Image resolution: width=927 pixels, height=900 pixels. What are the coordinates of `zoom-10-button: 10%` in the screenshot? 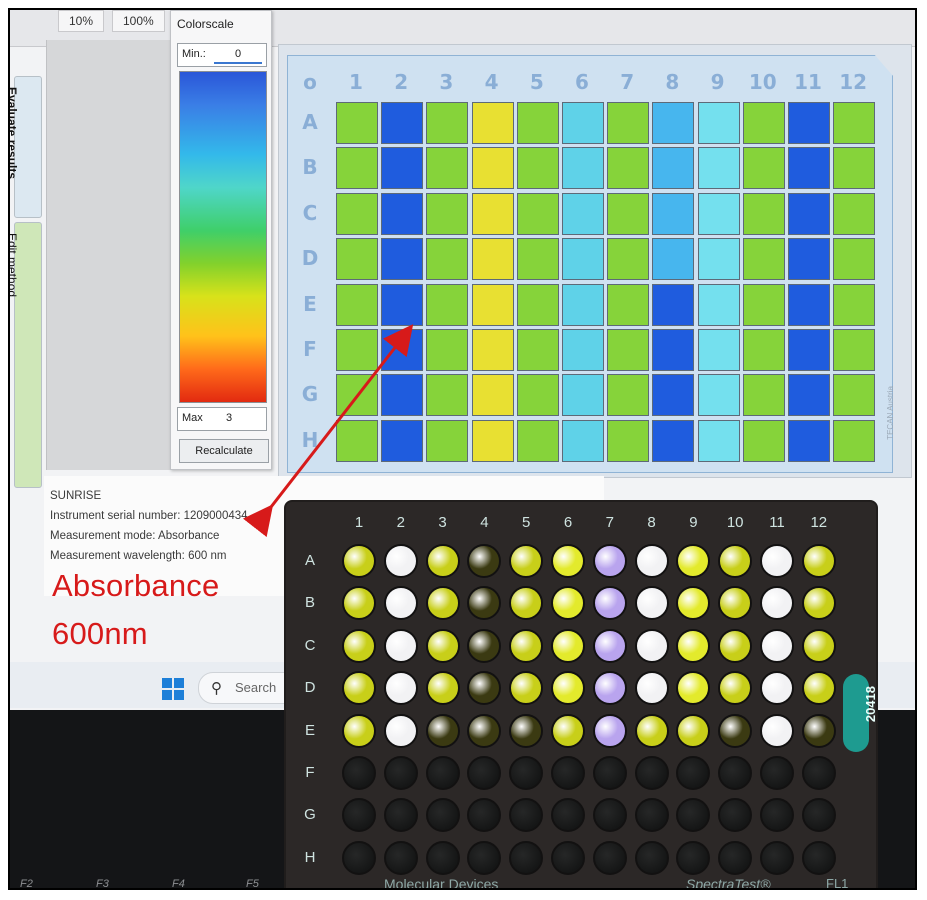 It's located at (81, 21).